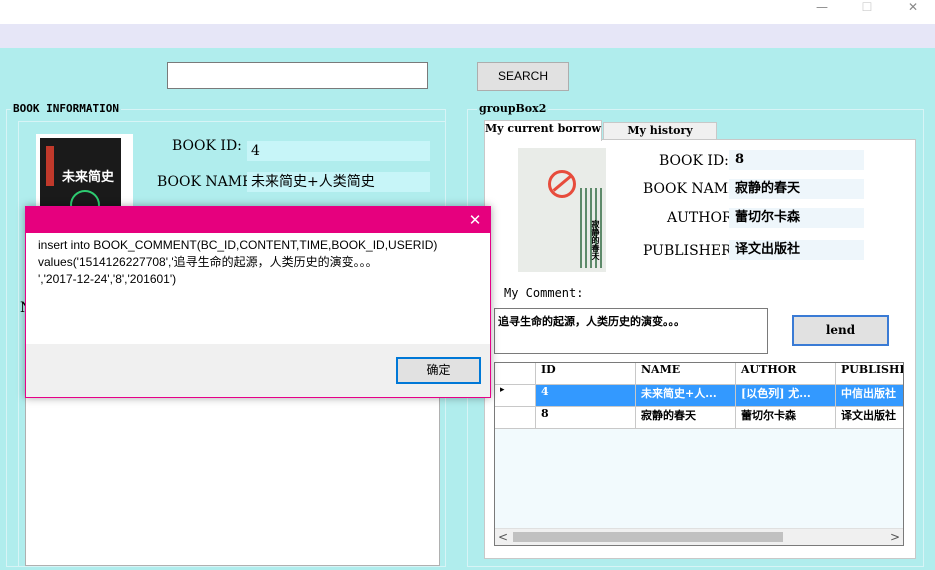 This screenshot has width=935, height=570. I want to click on publisher-label: PUBLISHER:, so click(690, 251).